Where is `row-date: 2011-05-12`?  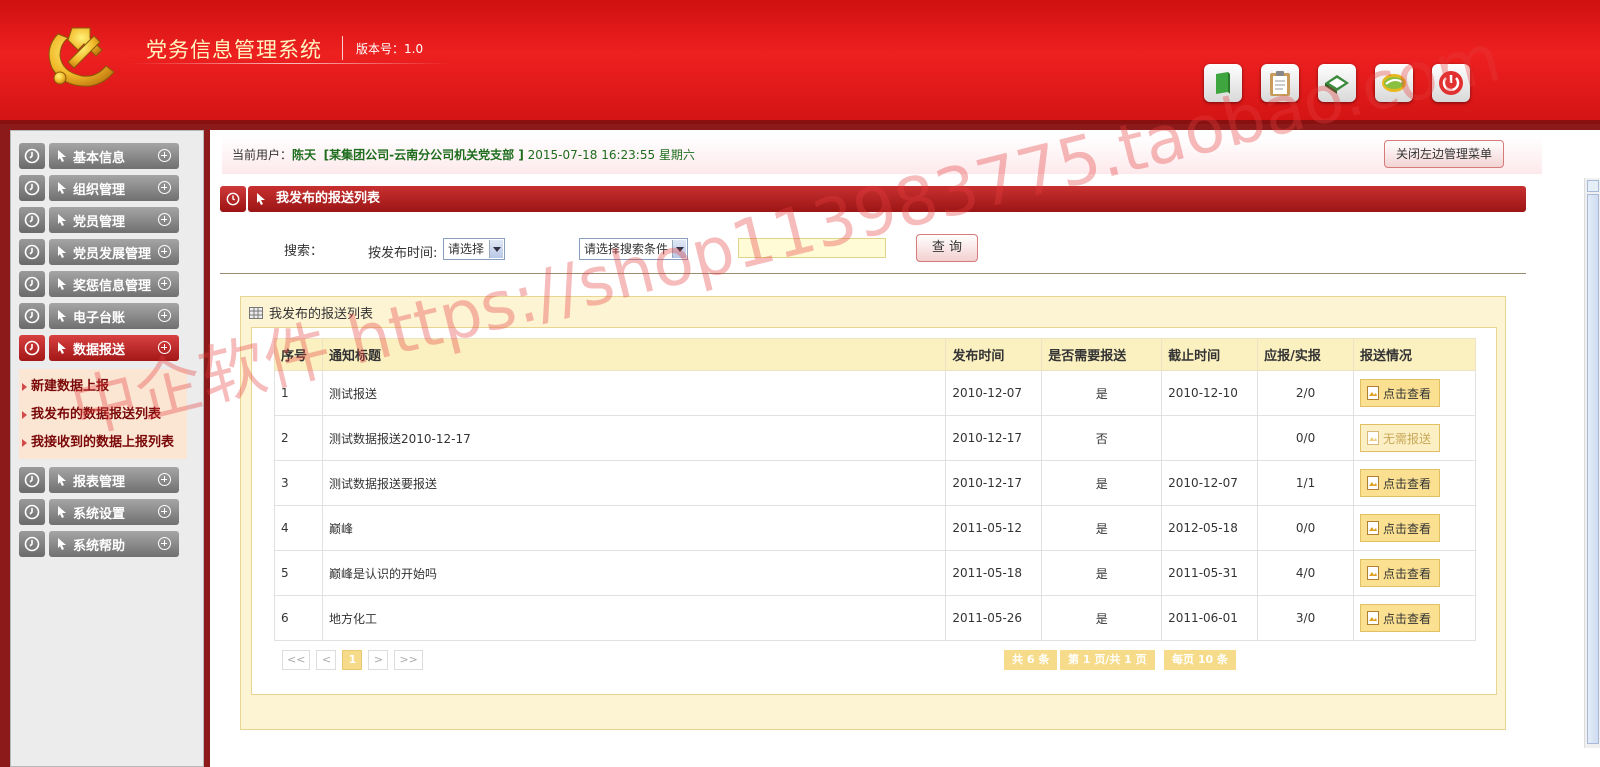
row-date: 2011-05-12 is located at coordinates (994, 528).